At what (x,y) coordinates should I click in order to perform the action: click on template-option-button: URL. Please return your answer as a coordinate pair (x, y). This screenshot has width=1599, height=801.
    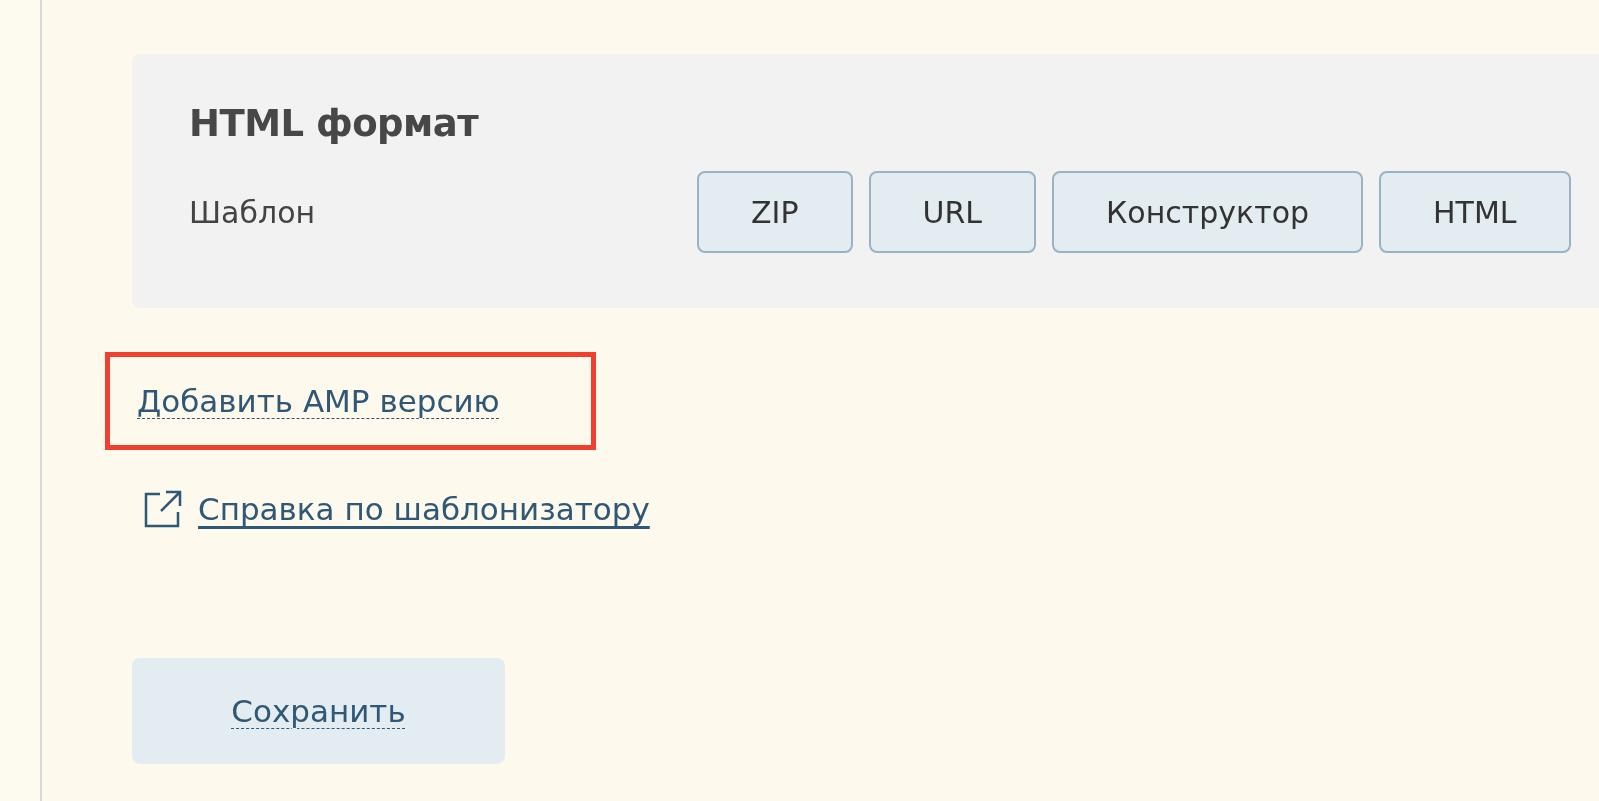
    Looking at the image, I should click on (952, 212).